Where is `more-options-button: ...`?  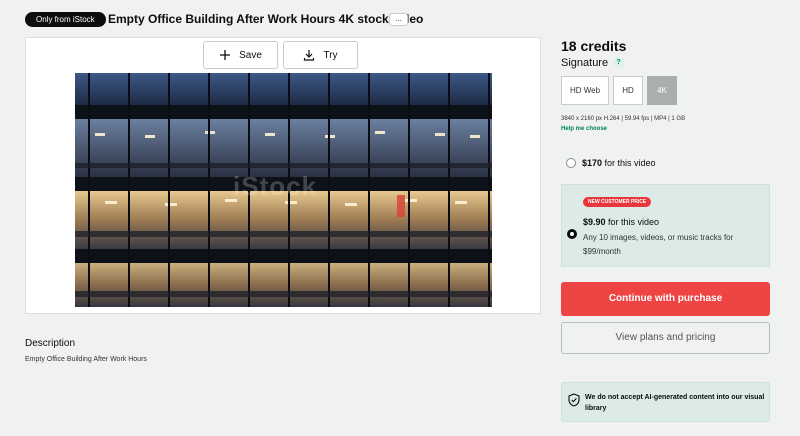 more-options-button: ... is located at coordinates (398, 19).